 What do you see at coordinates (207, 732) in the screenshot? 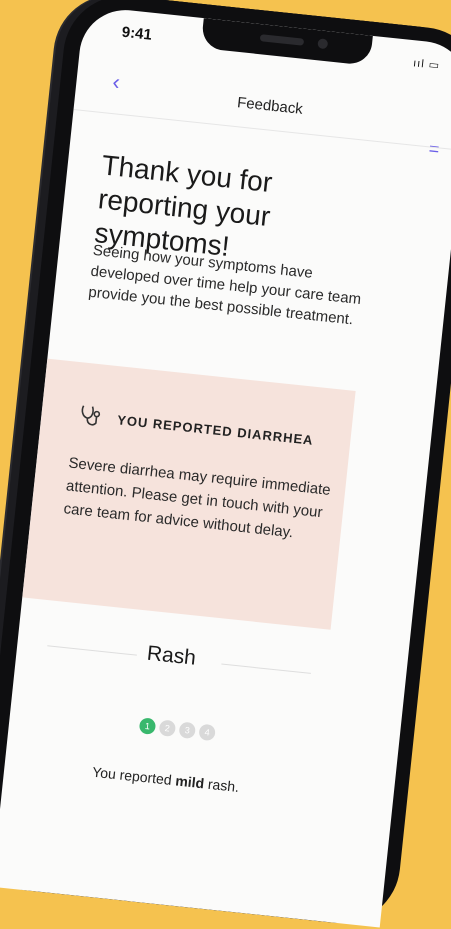
I see `severity-step-4: 4` at bounding box center [207, 732].